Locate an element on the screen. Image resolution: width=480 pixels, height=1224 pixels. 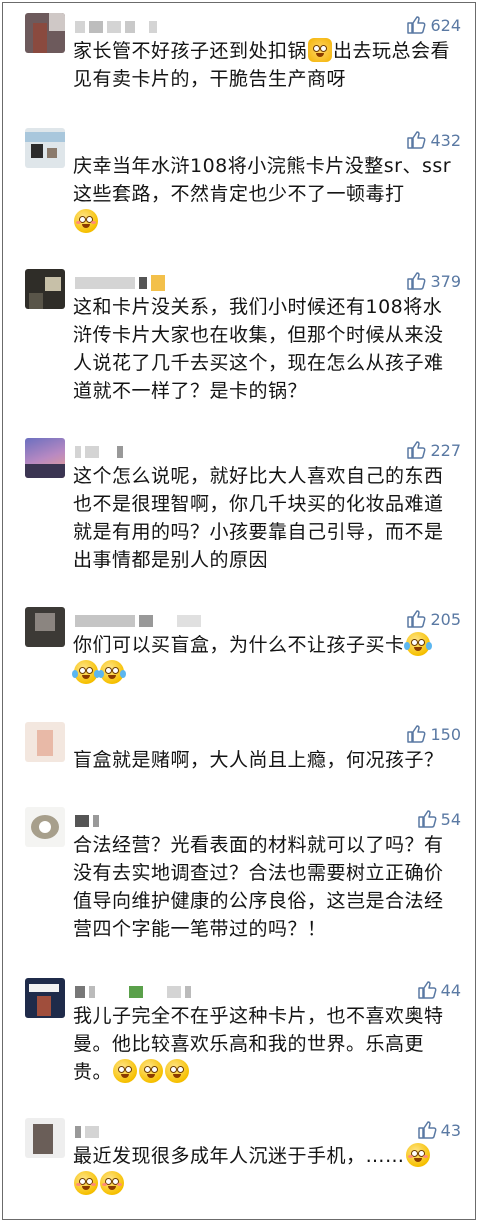
comment-text: 盲盒就是赌啊，大人尚且上瘾，何况孩子？ is located at coordinates (258, 760).